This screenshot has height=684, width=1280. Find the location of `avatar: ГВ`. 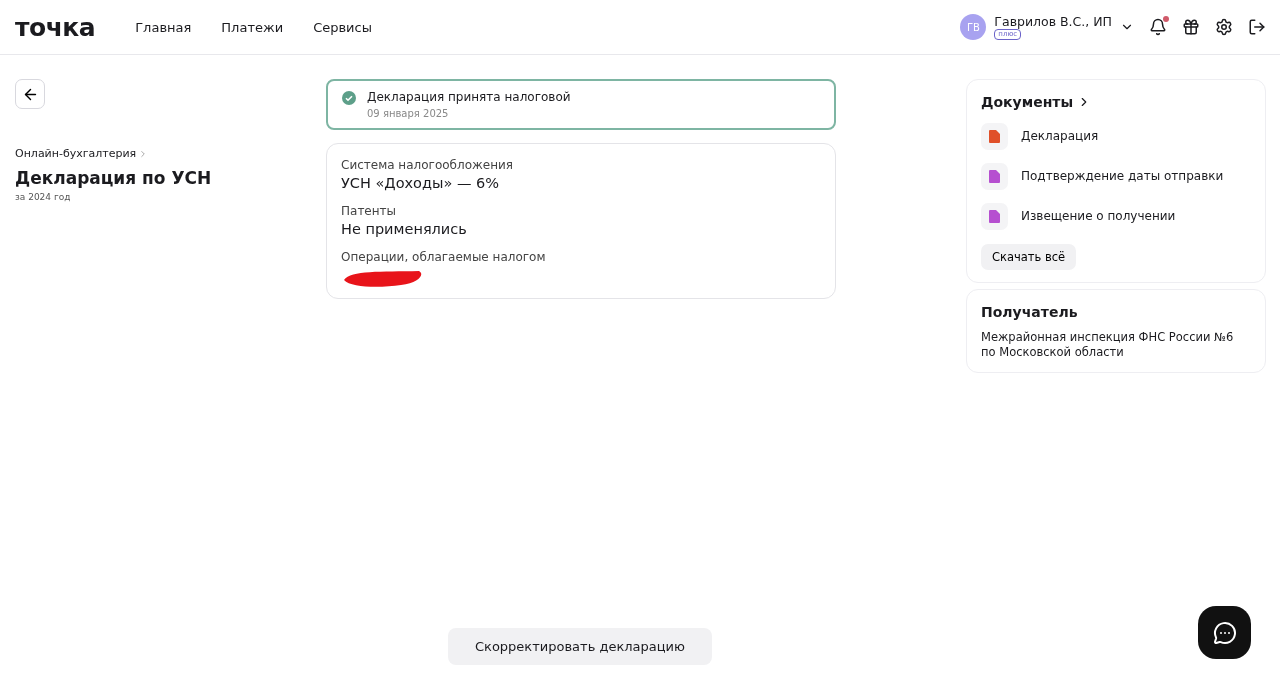

avatar: ГВ is located at coordinates (973, 27).